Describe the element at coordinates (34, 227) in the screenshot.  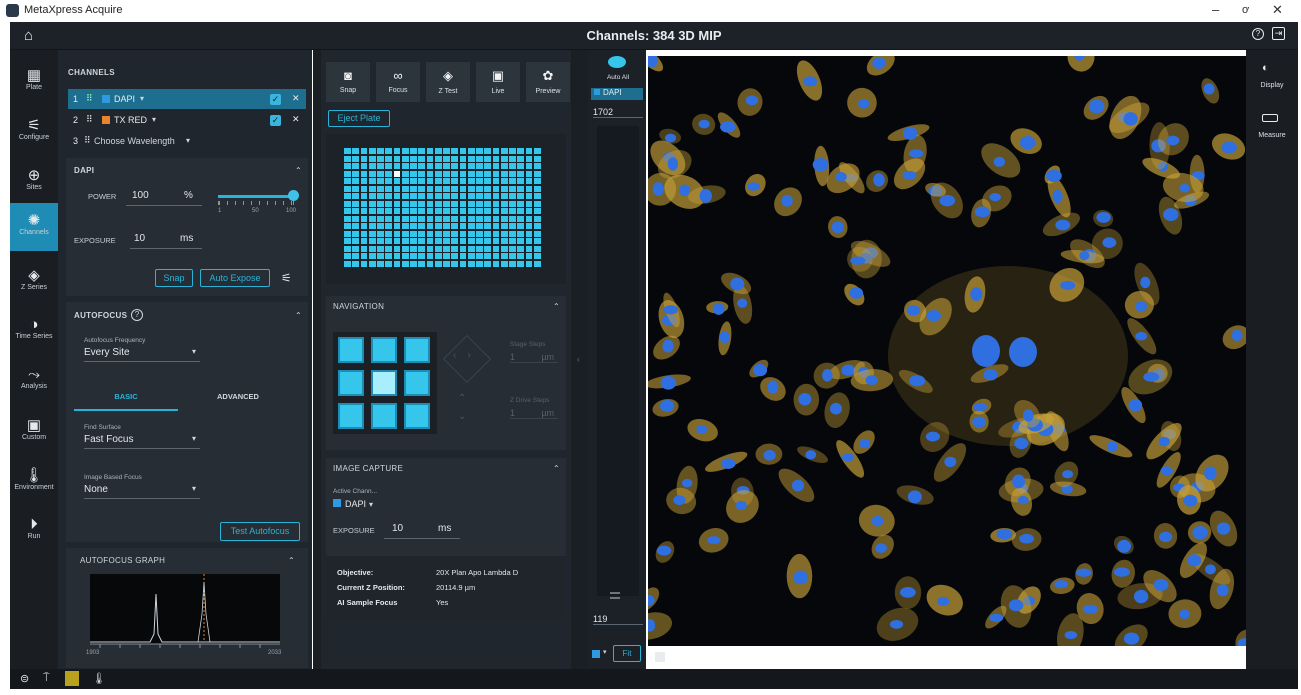
I see `nav-item-channels: ✺ Channels` at that location.